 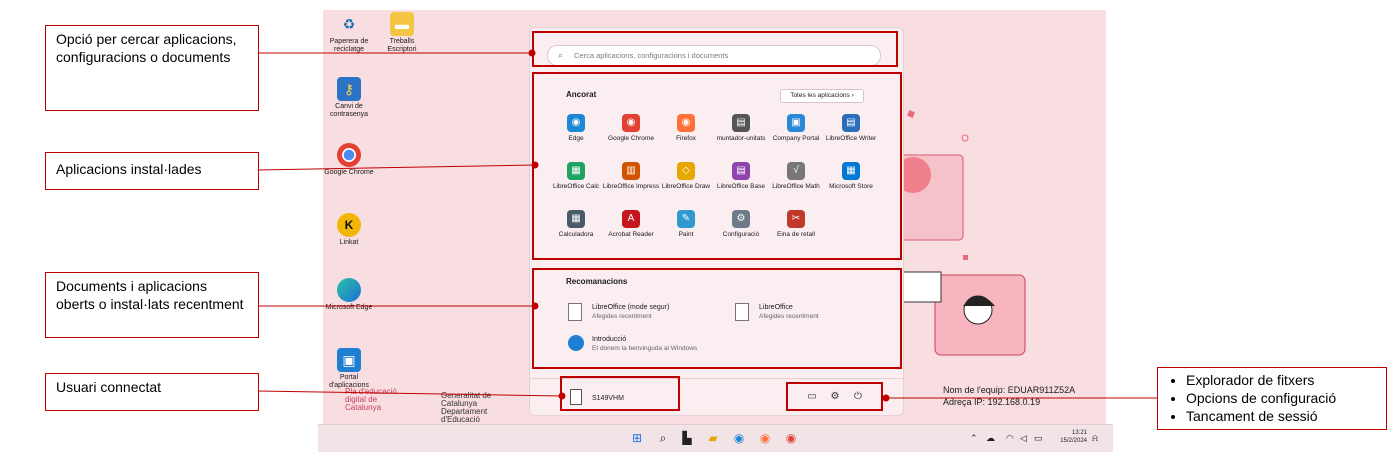 I want to click on bullet-file-explorer: Explorador de fitxers, so click(x=1283, y=380).